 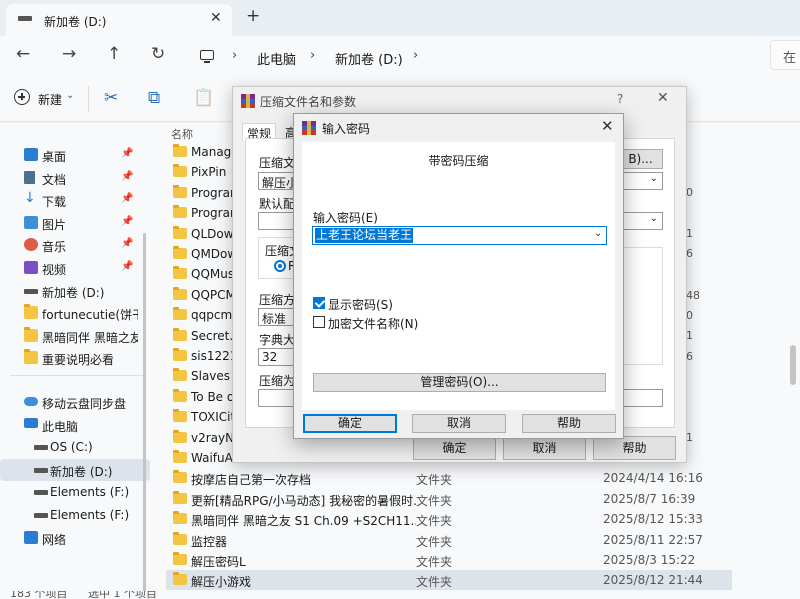 I want to click on password-help-button: 帮助, so click(x=569, y=423).